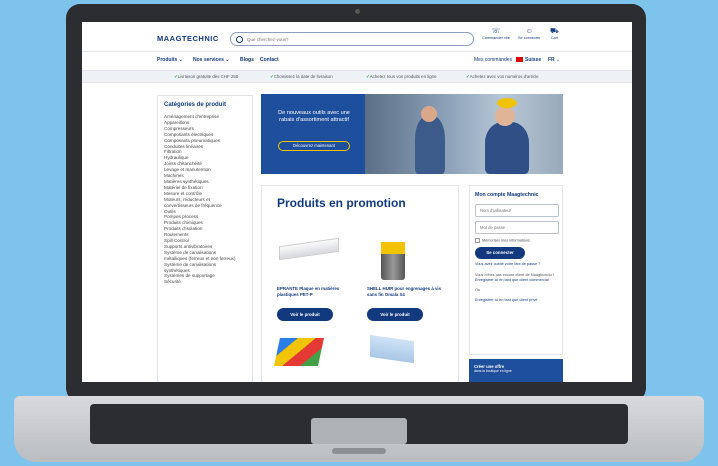 The image size is (718, 466). Describe the element at coordinates (269, 60) in the screenshot. I see `nav-contact: Contact` at that location.